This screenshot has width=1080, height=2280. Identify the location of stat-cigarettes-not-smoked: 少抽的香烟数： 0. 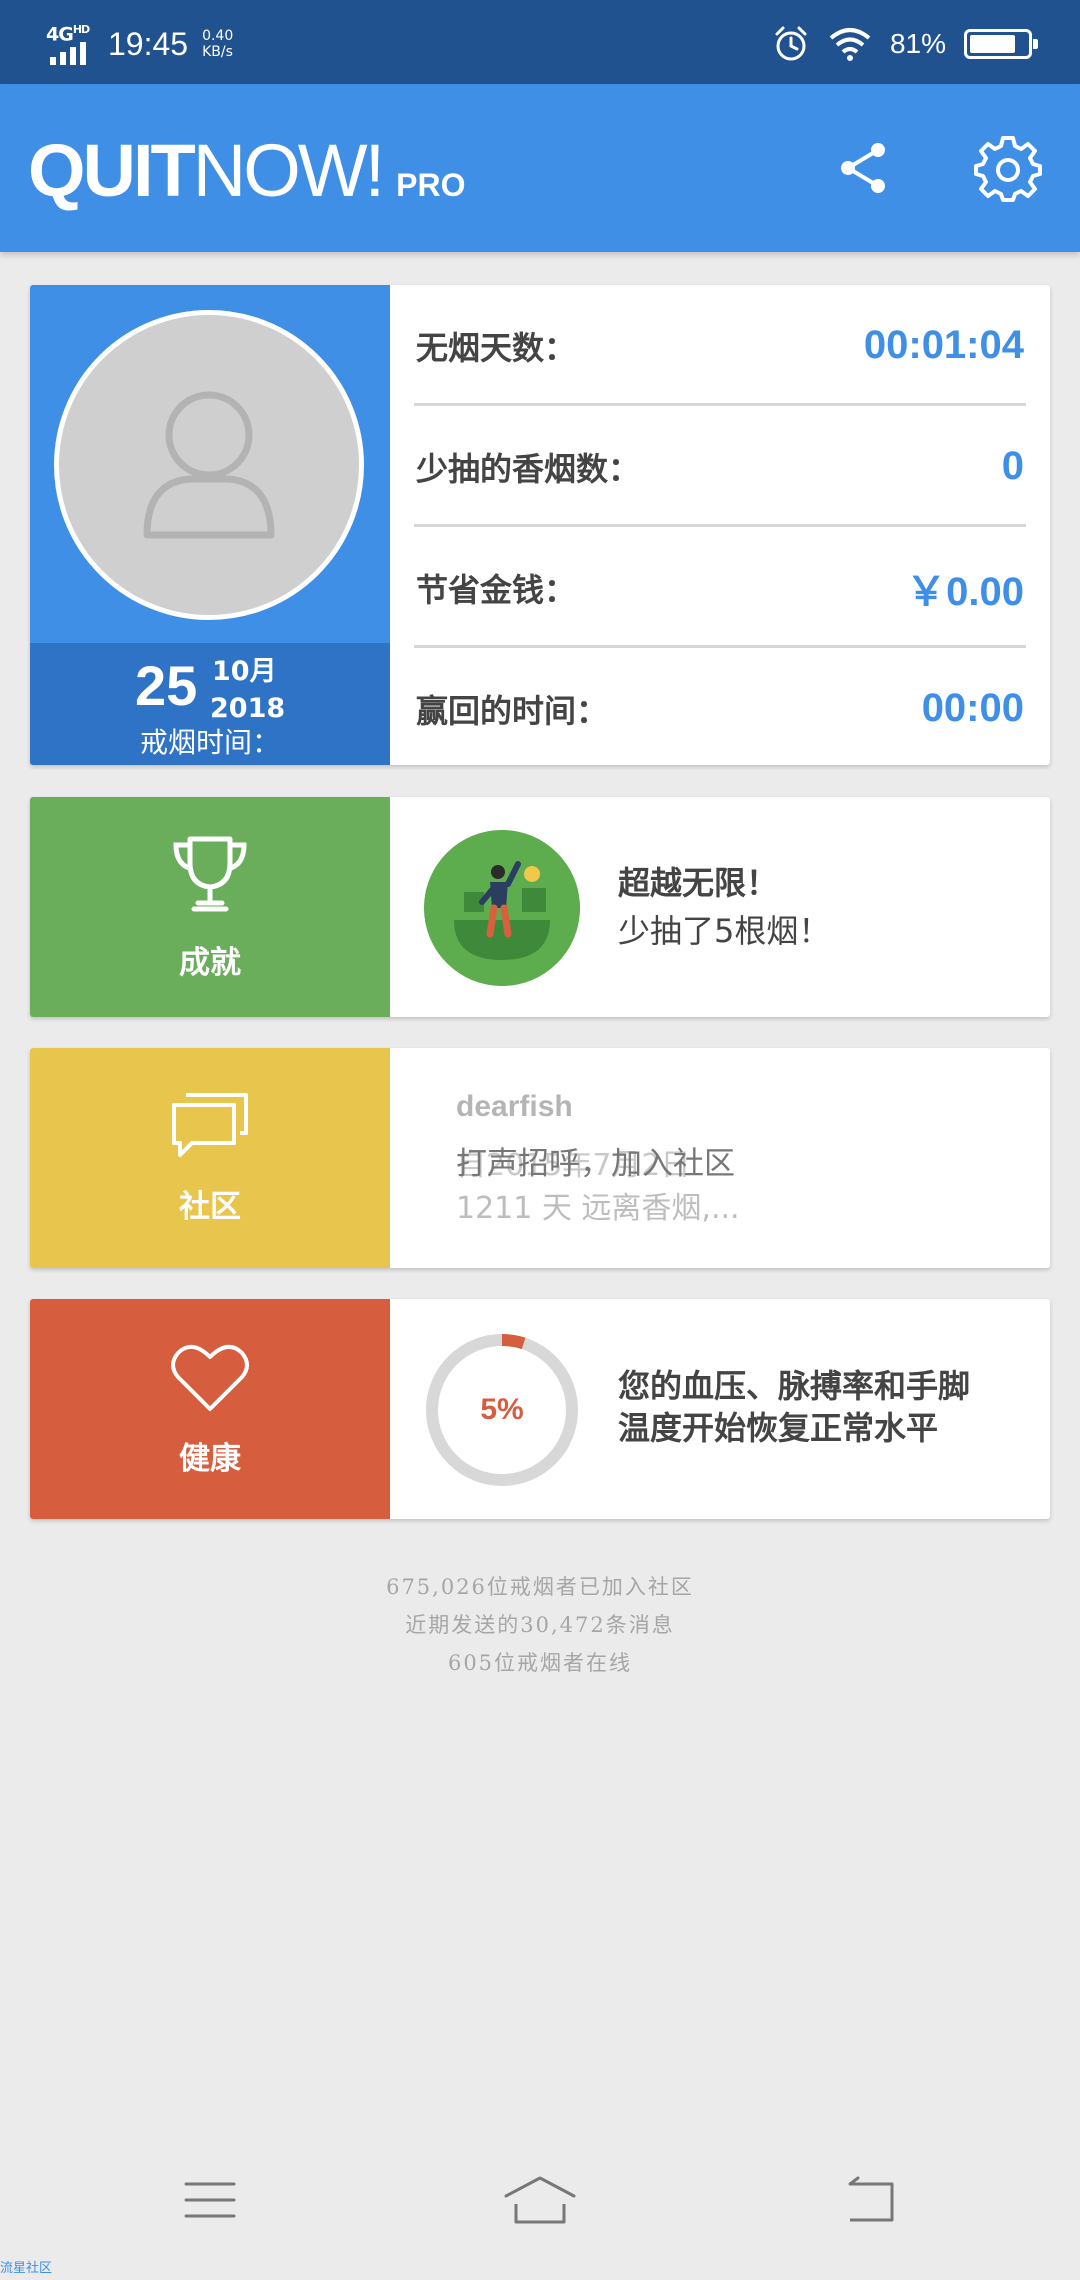
(720, 466).